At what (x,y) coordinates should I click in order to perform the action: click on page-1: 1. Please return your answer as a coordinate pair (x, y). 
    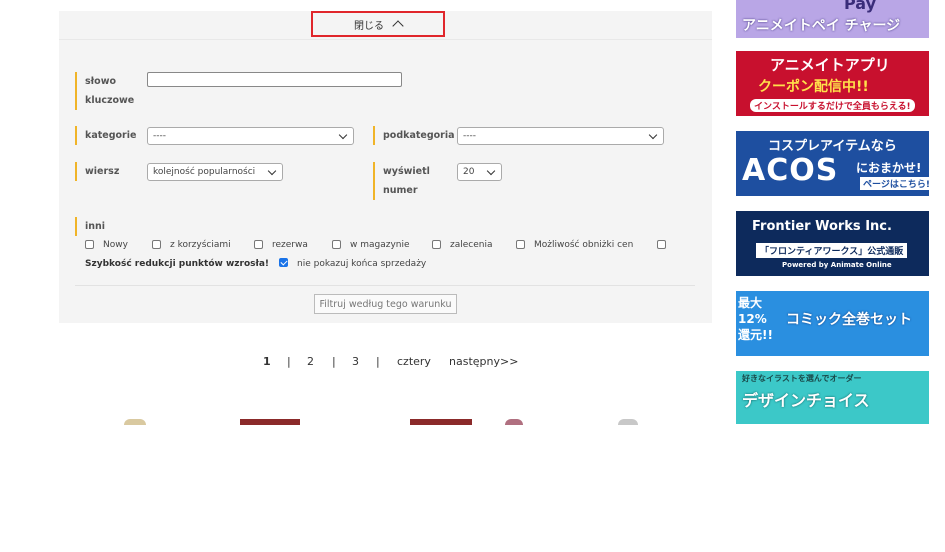
    Looking at the image, I should click on (267, 363).